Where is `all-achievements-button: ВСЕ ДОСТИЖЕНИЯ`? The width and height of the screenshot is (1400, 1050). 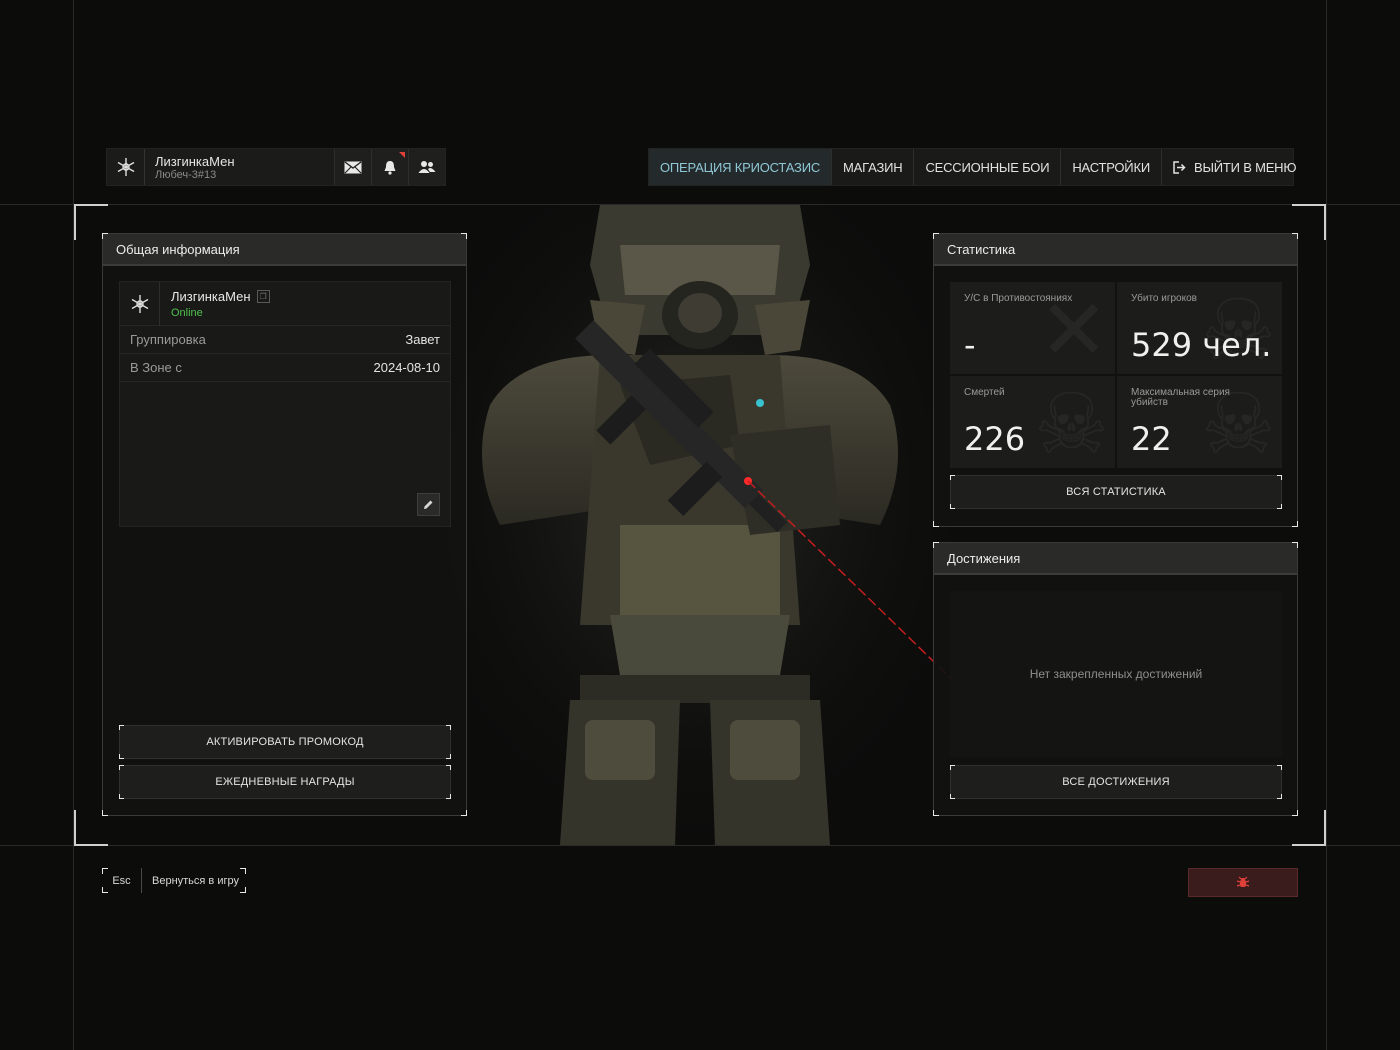 all-achievements-button: ВСЕ ДОСТИЖЕНИЯ is located at coordinates (1116, 782).